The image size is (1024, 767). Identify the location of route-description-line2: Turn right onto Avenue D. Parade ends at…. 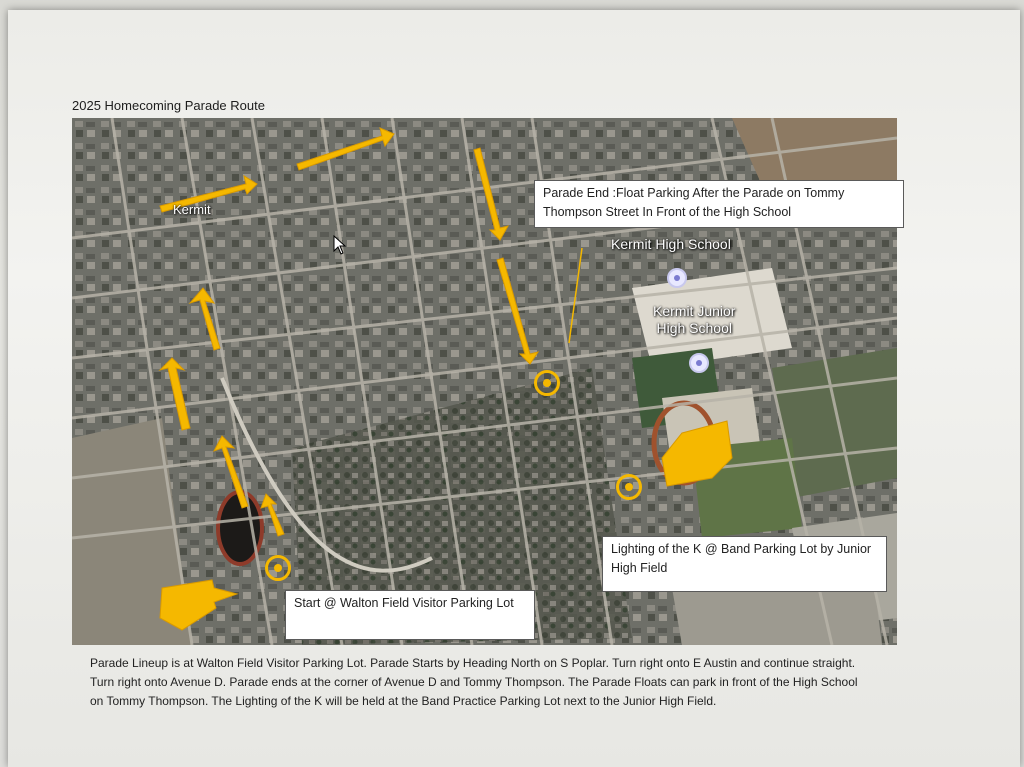
(474, 682).